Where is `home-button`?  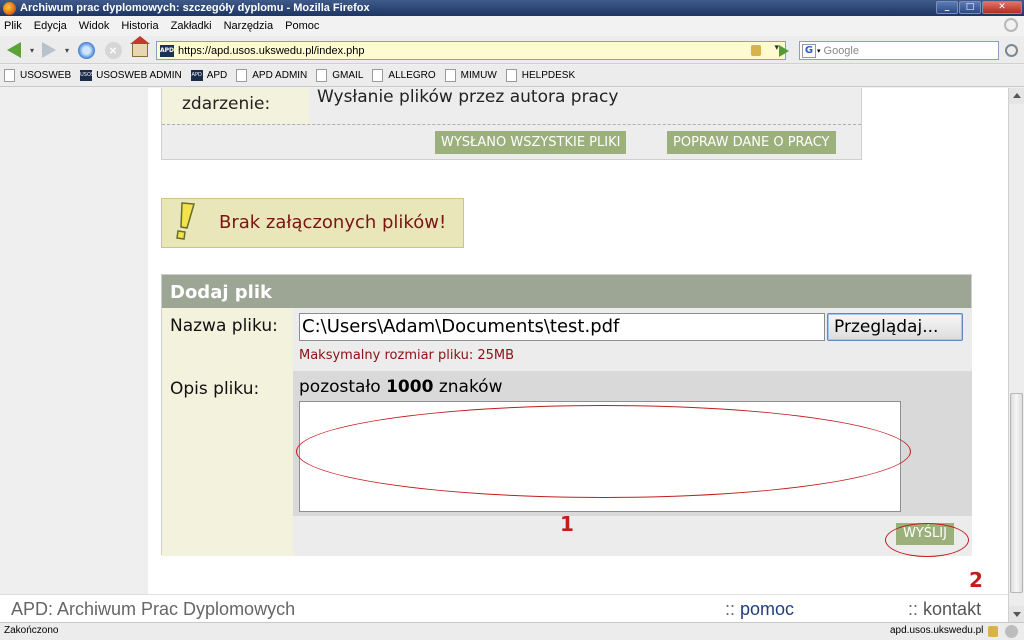 home-button is located at coordinates (140, 48).